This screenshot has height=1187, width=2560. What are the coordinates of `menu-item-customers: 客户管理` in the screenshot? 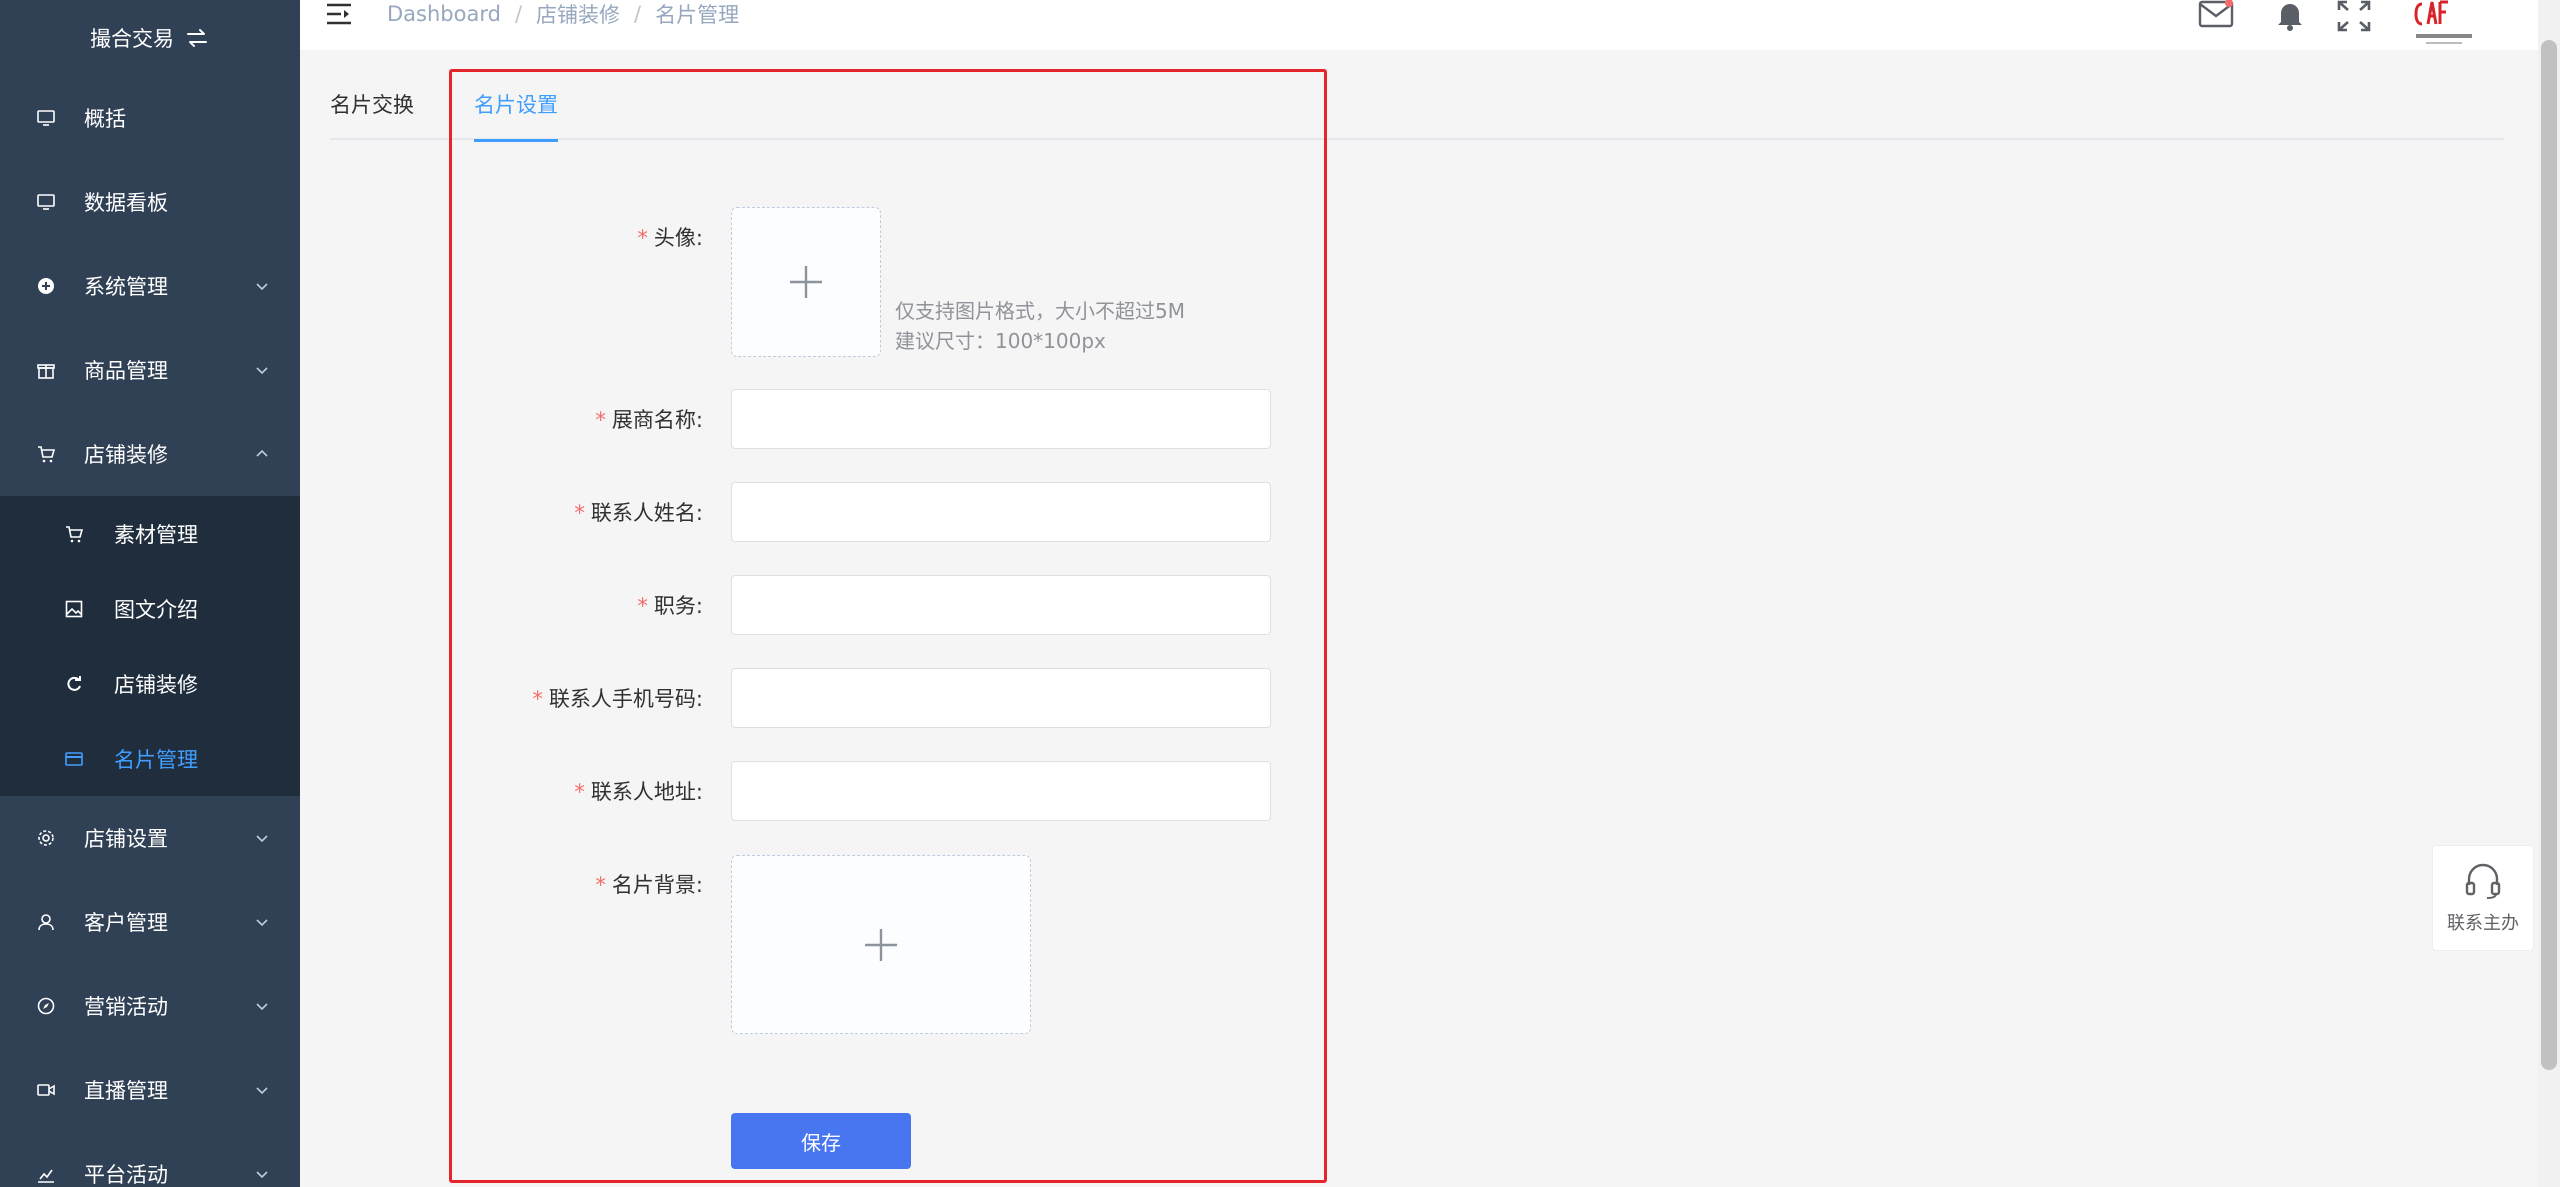 It's located at (150, 922).